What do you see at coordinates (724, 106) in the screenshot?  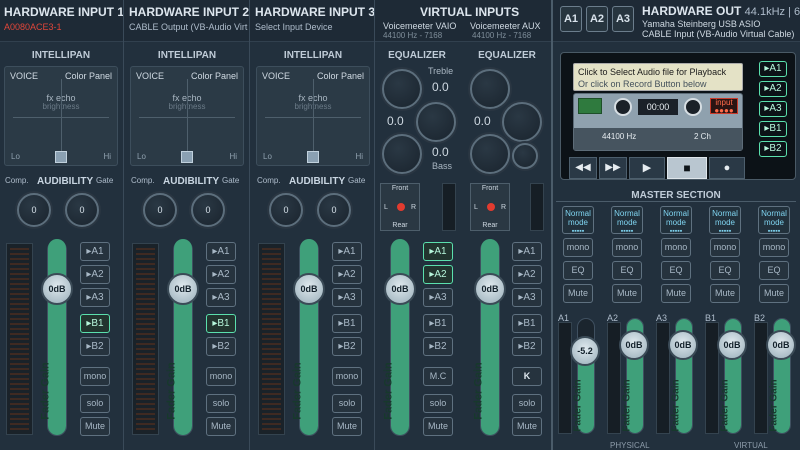 I see `input-indicator: input ●●●●` at bounding box center [724, 106].